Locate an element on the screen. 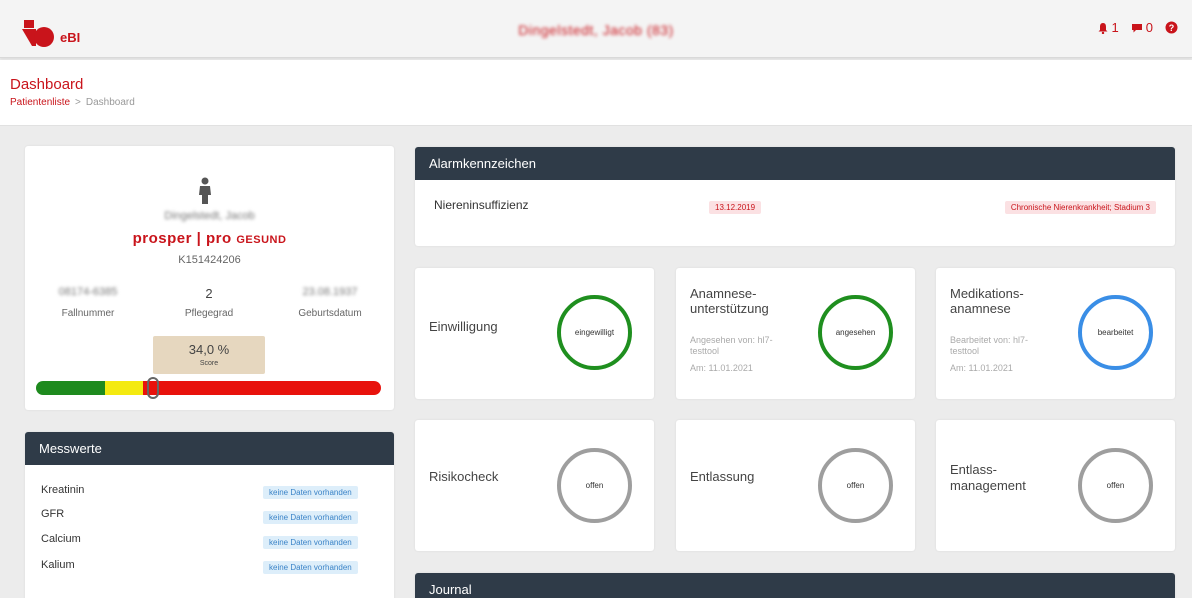  anamnese-title-line2: unterstützung is located at coordinates (729, 308).